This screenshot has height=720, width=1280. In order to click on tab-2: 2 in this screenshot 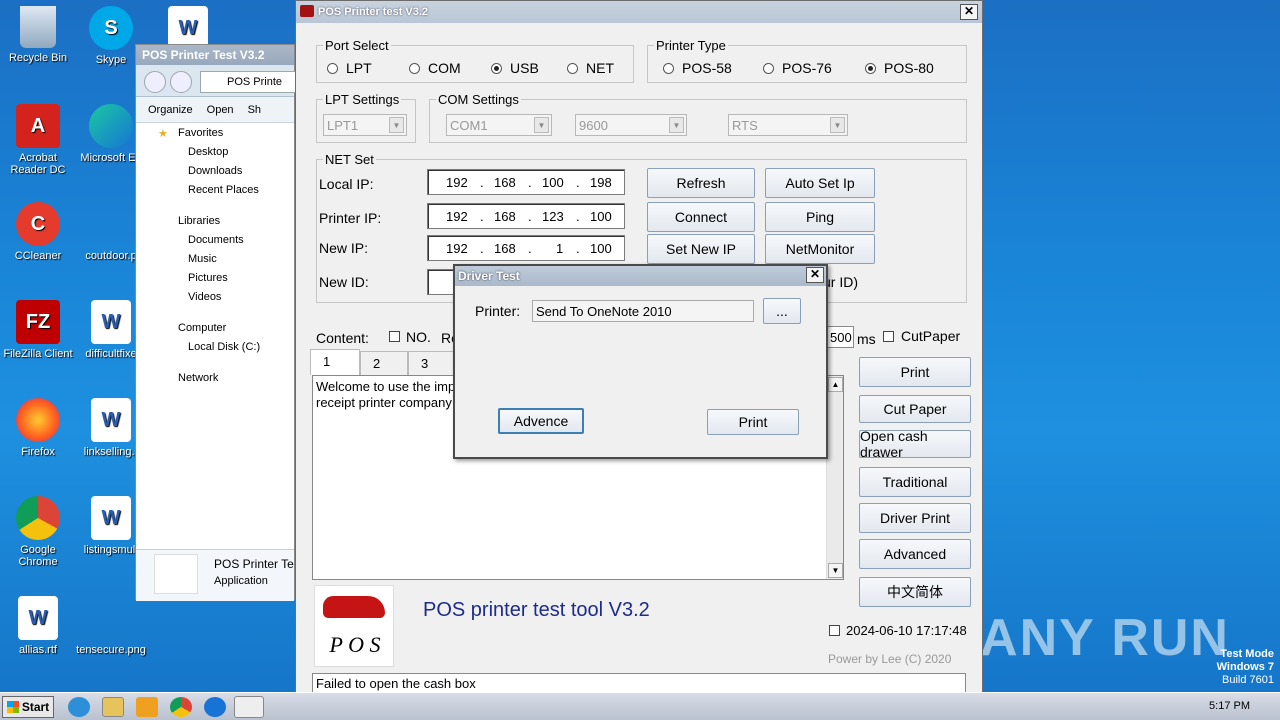, I will do `click(384, 363)`.